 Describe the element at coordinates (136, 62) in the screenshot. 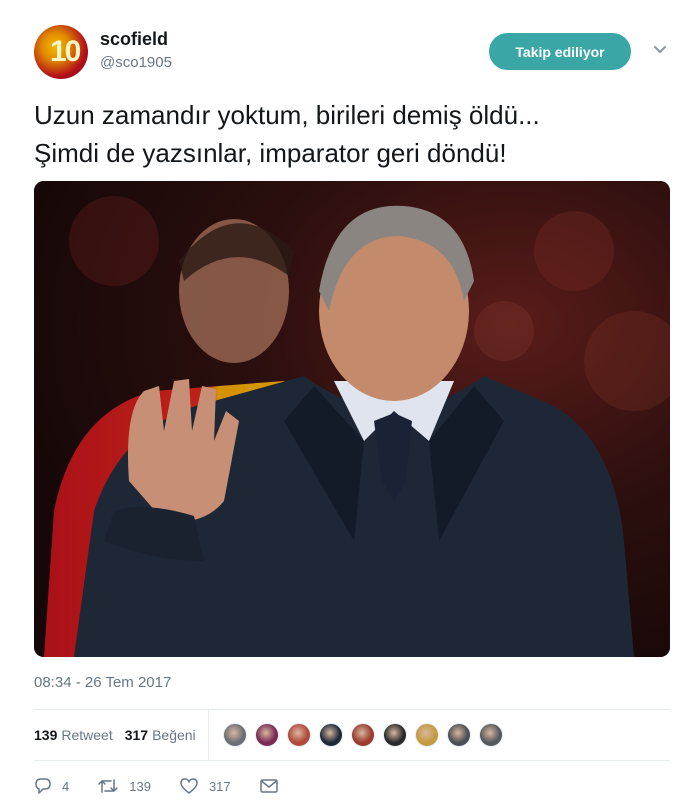

I see `author-handle: @sco1905` at that location.